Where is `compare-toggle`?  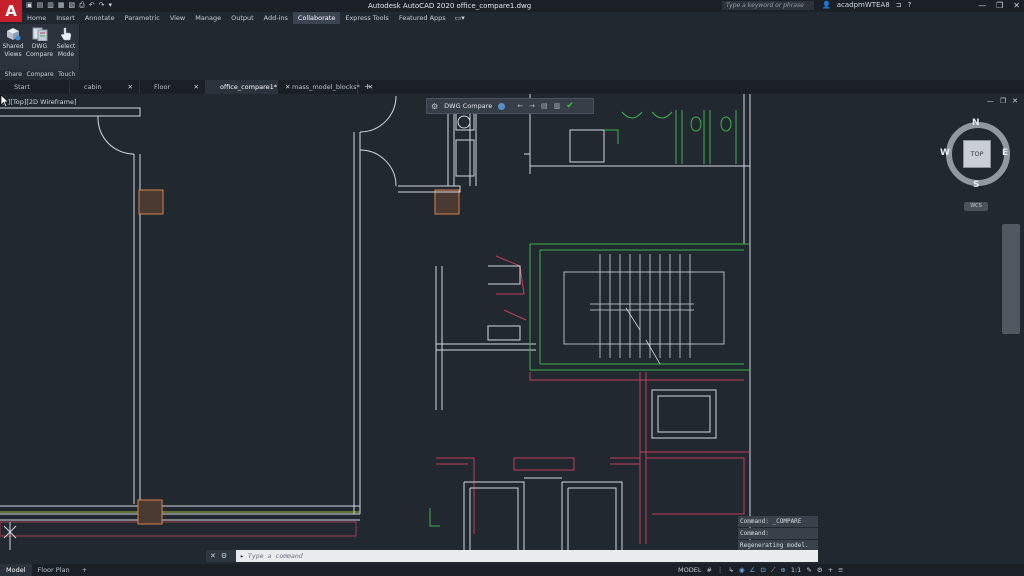
compare-toggle is located at coordinates (502, 106).